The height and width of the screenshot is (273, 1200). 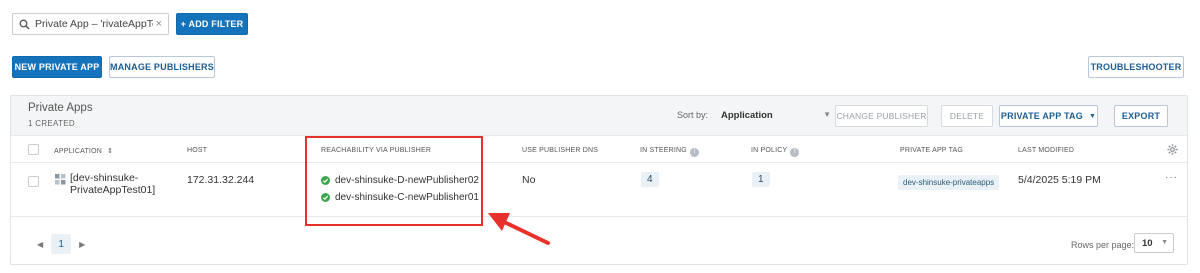 What do you see at coordinates (159, 24) in the screenshot?
I see `close-icon: ×` at bounding box center [159, 24].